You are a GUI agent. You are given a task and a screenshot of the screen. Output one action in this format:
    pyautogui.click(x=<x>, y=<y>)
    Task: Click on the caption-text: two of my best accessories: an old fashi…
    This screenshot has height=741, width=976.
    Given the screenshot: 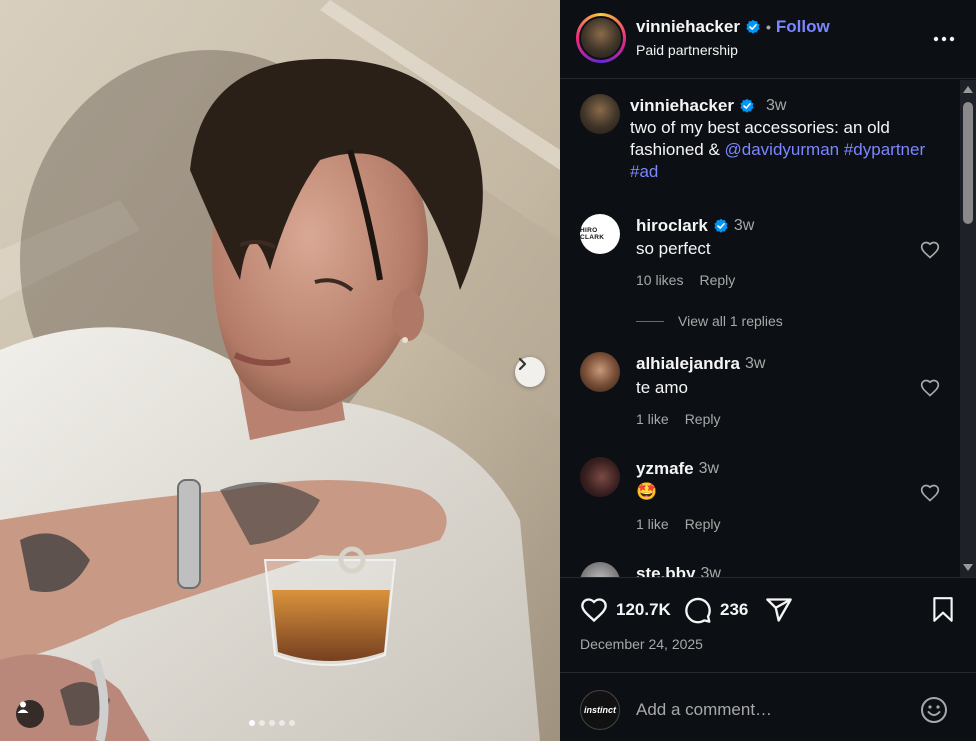 What is the action you would take?
    pyautogui.click(x=790, y=150)
    